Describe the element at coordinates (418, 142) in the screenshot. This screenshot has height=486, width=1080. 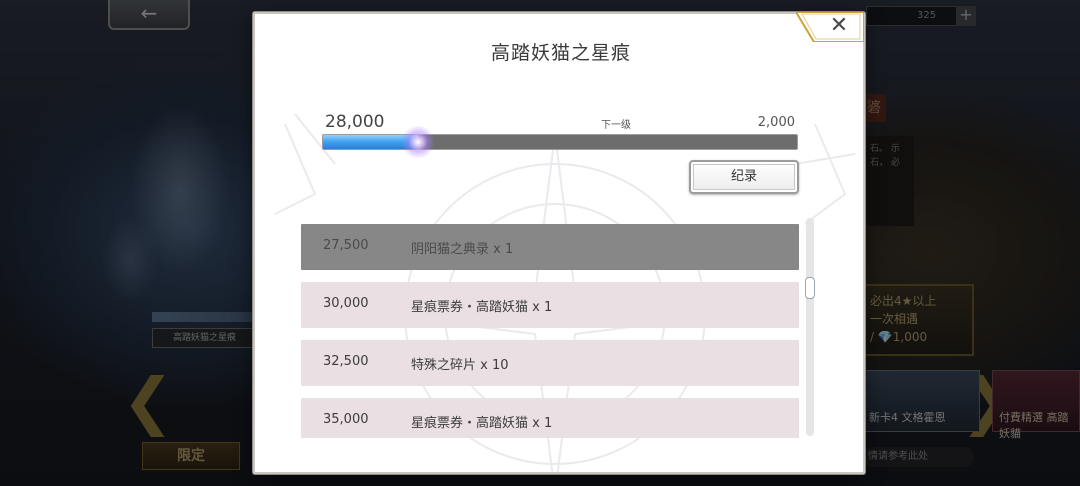
I see `sparkle-icon` at that location.